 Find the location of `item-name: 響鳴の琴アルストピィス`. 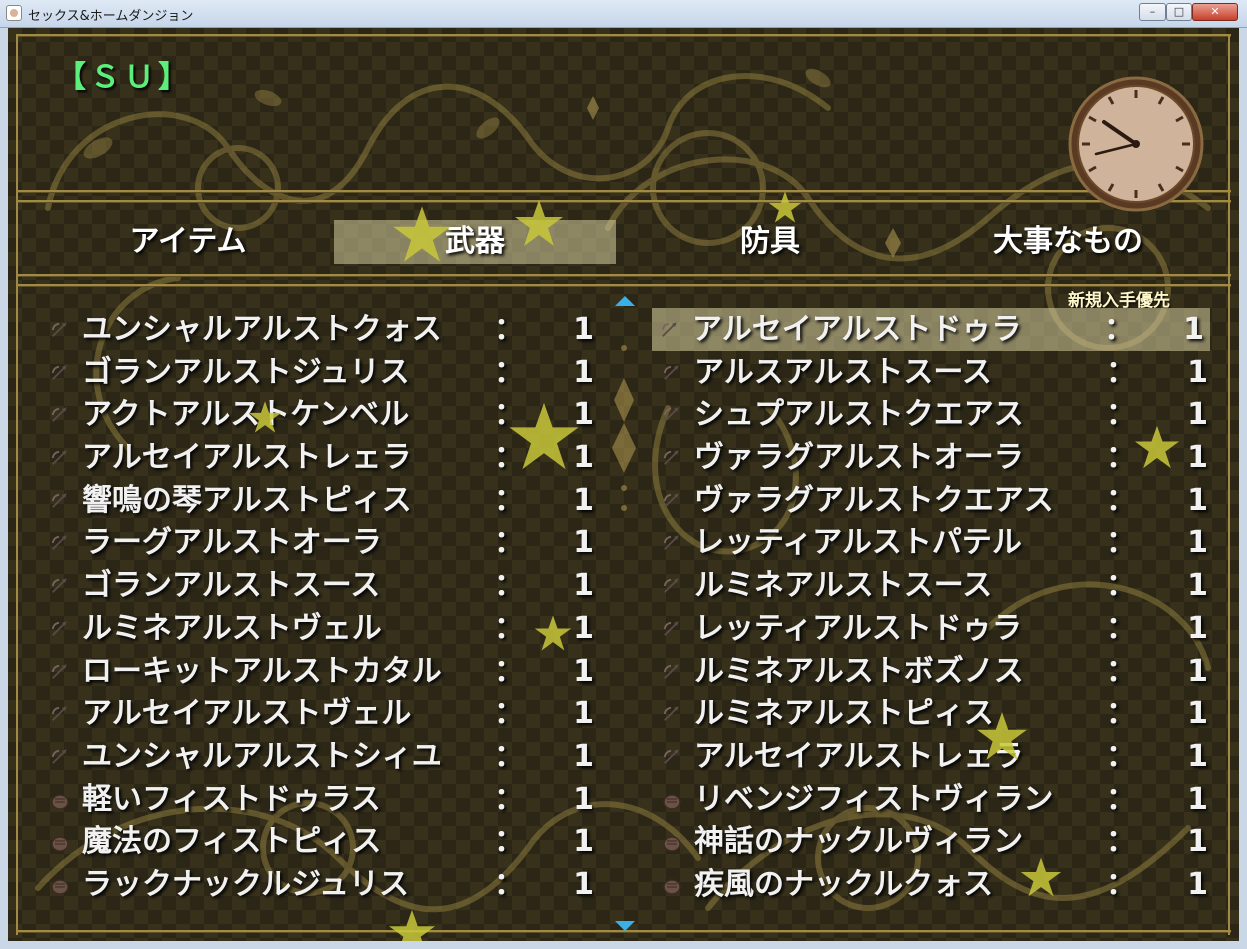

item-name: 響鳴の琴アルストピィス is located at coordinates (247, 500).